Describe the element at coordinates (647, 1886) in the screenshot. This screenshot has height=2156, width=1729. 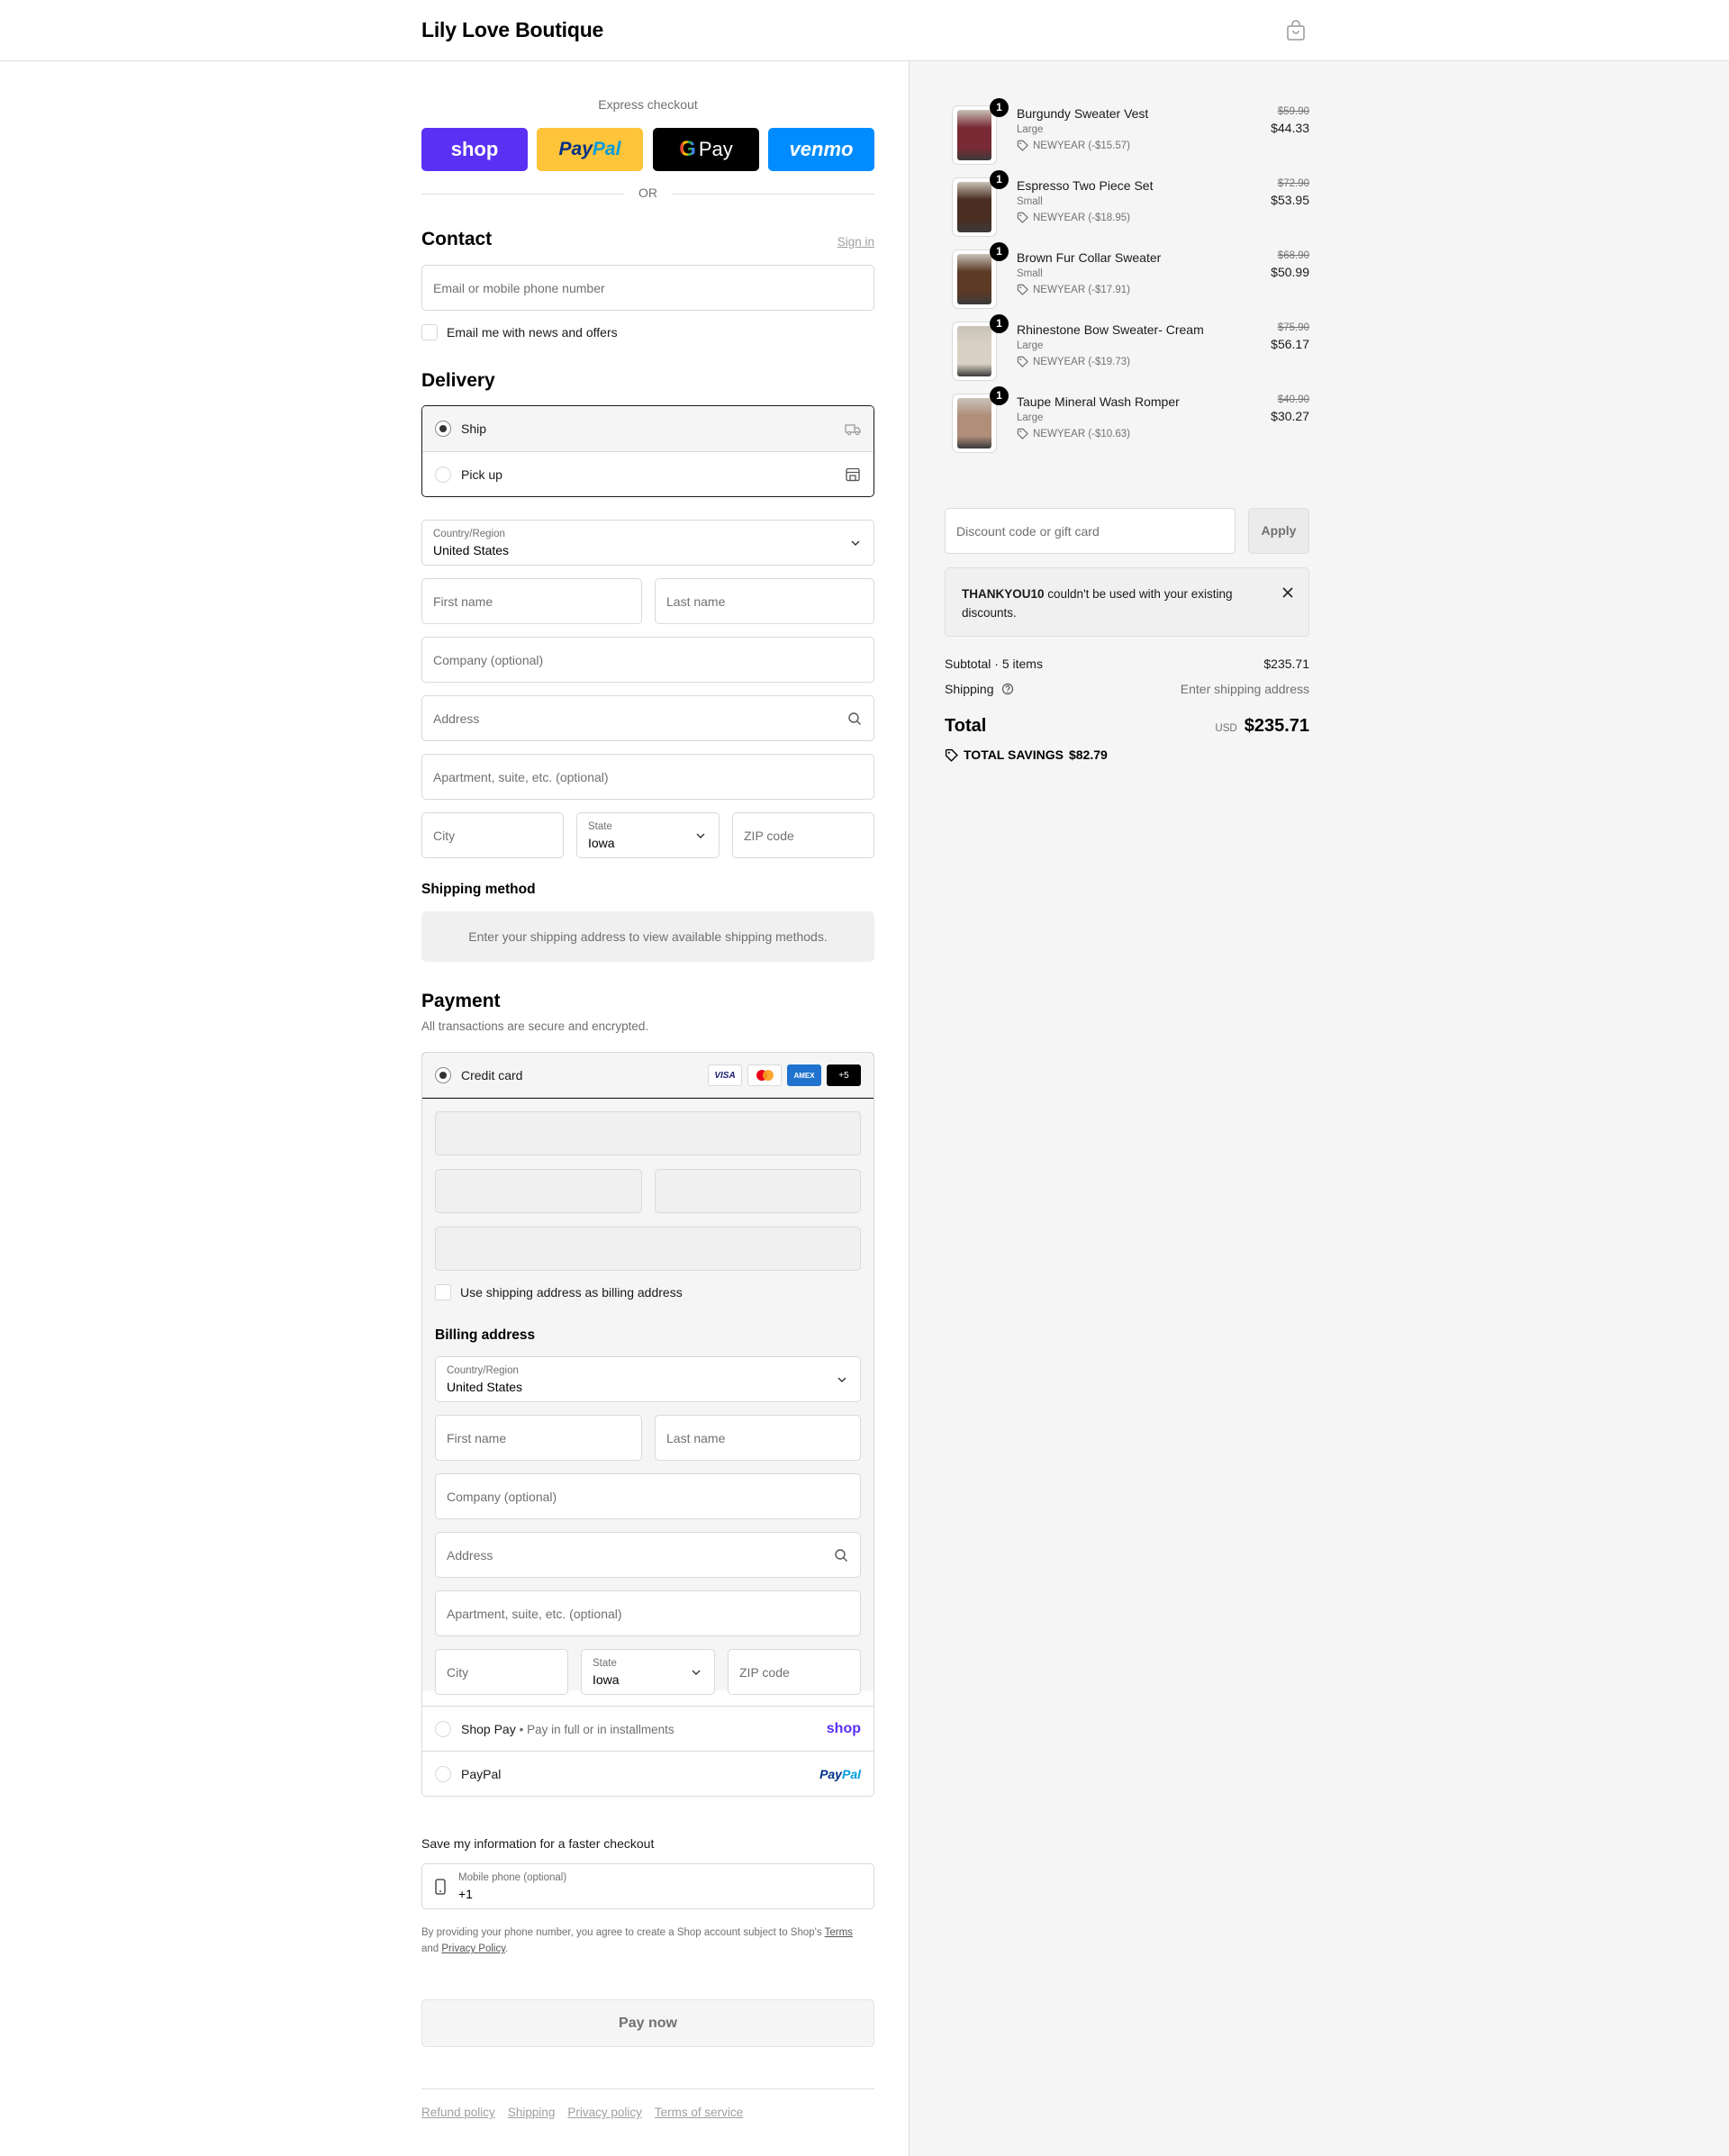
I see `mobile-phone-field: Mobile phone (optional) +1` at that location.